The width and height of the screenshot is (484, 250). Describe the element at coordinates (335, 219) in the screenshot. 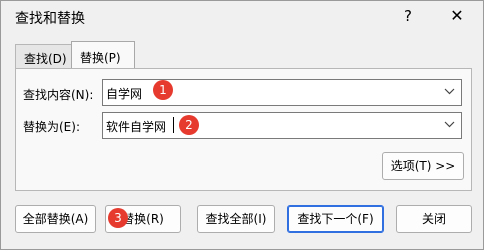

I see `find-next-button: 查找下一个(F)` at that location.